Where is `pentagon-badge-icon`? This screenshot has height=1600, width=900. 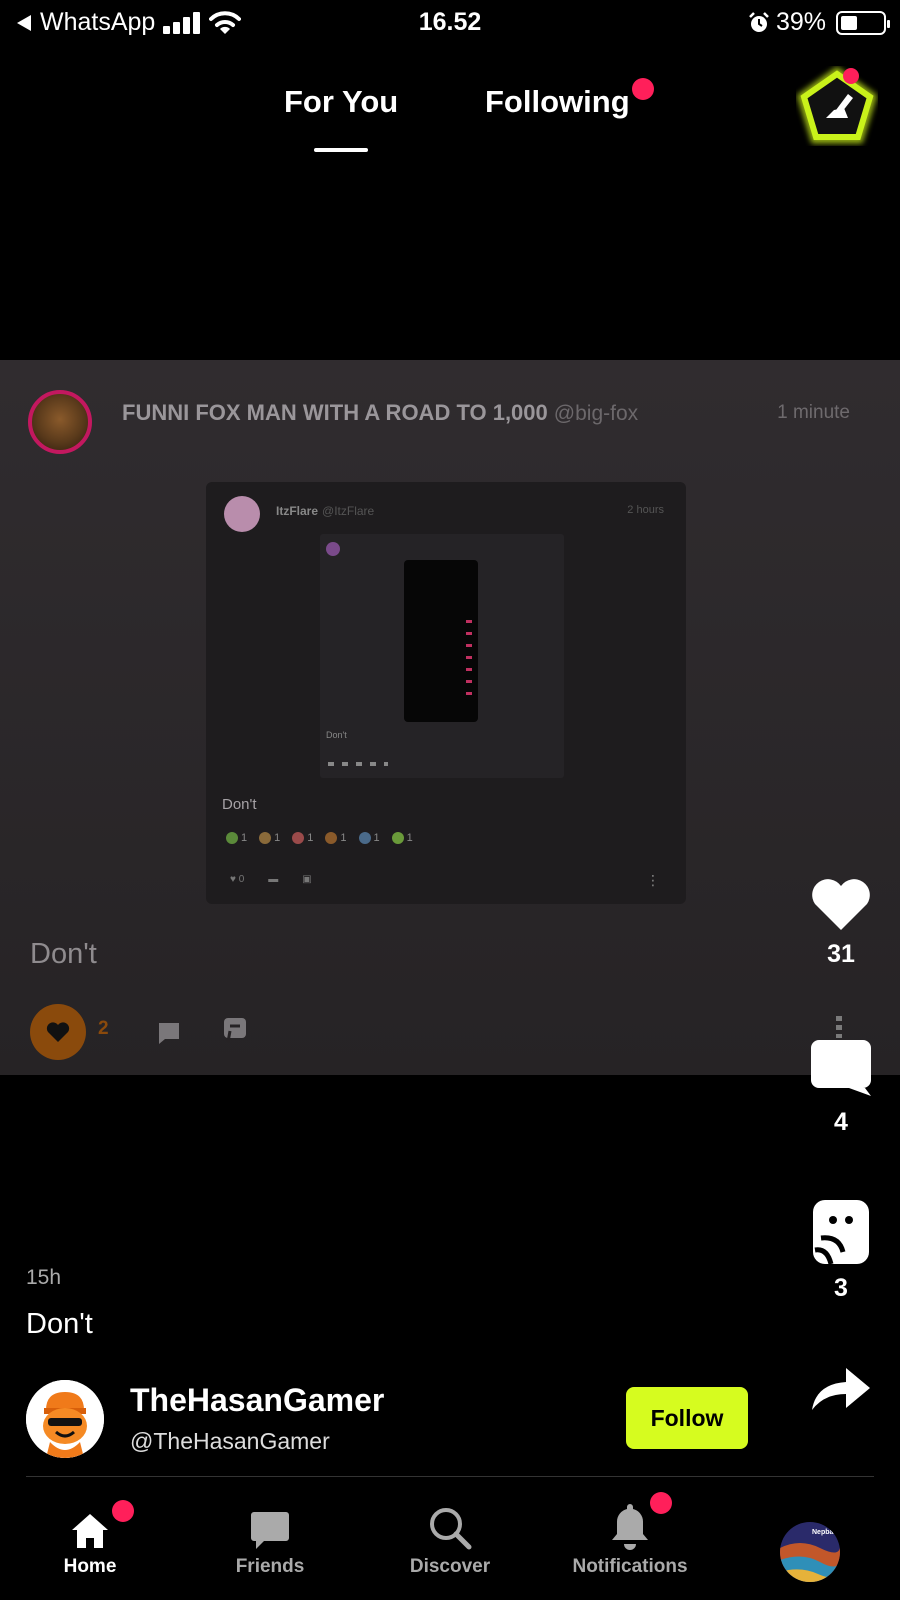 pentagon-badge-icon is located at coordinates (837, 105).